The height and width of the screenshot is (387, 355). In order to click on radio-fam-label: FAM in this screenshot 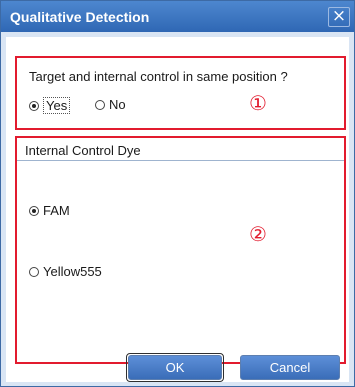, I will do `click(56, 210)`.